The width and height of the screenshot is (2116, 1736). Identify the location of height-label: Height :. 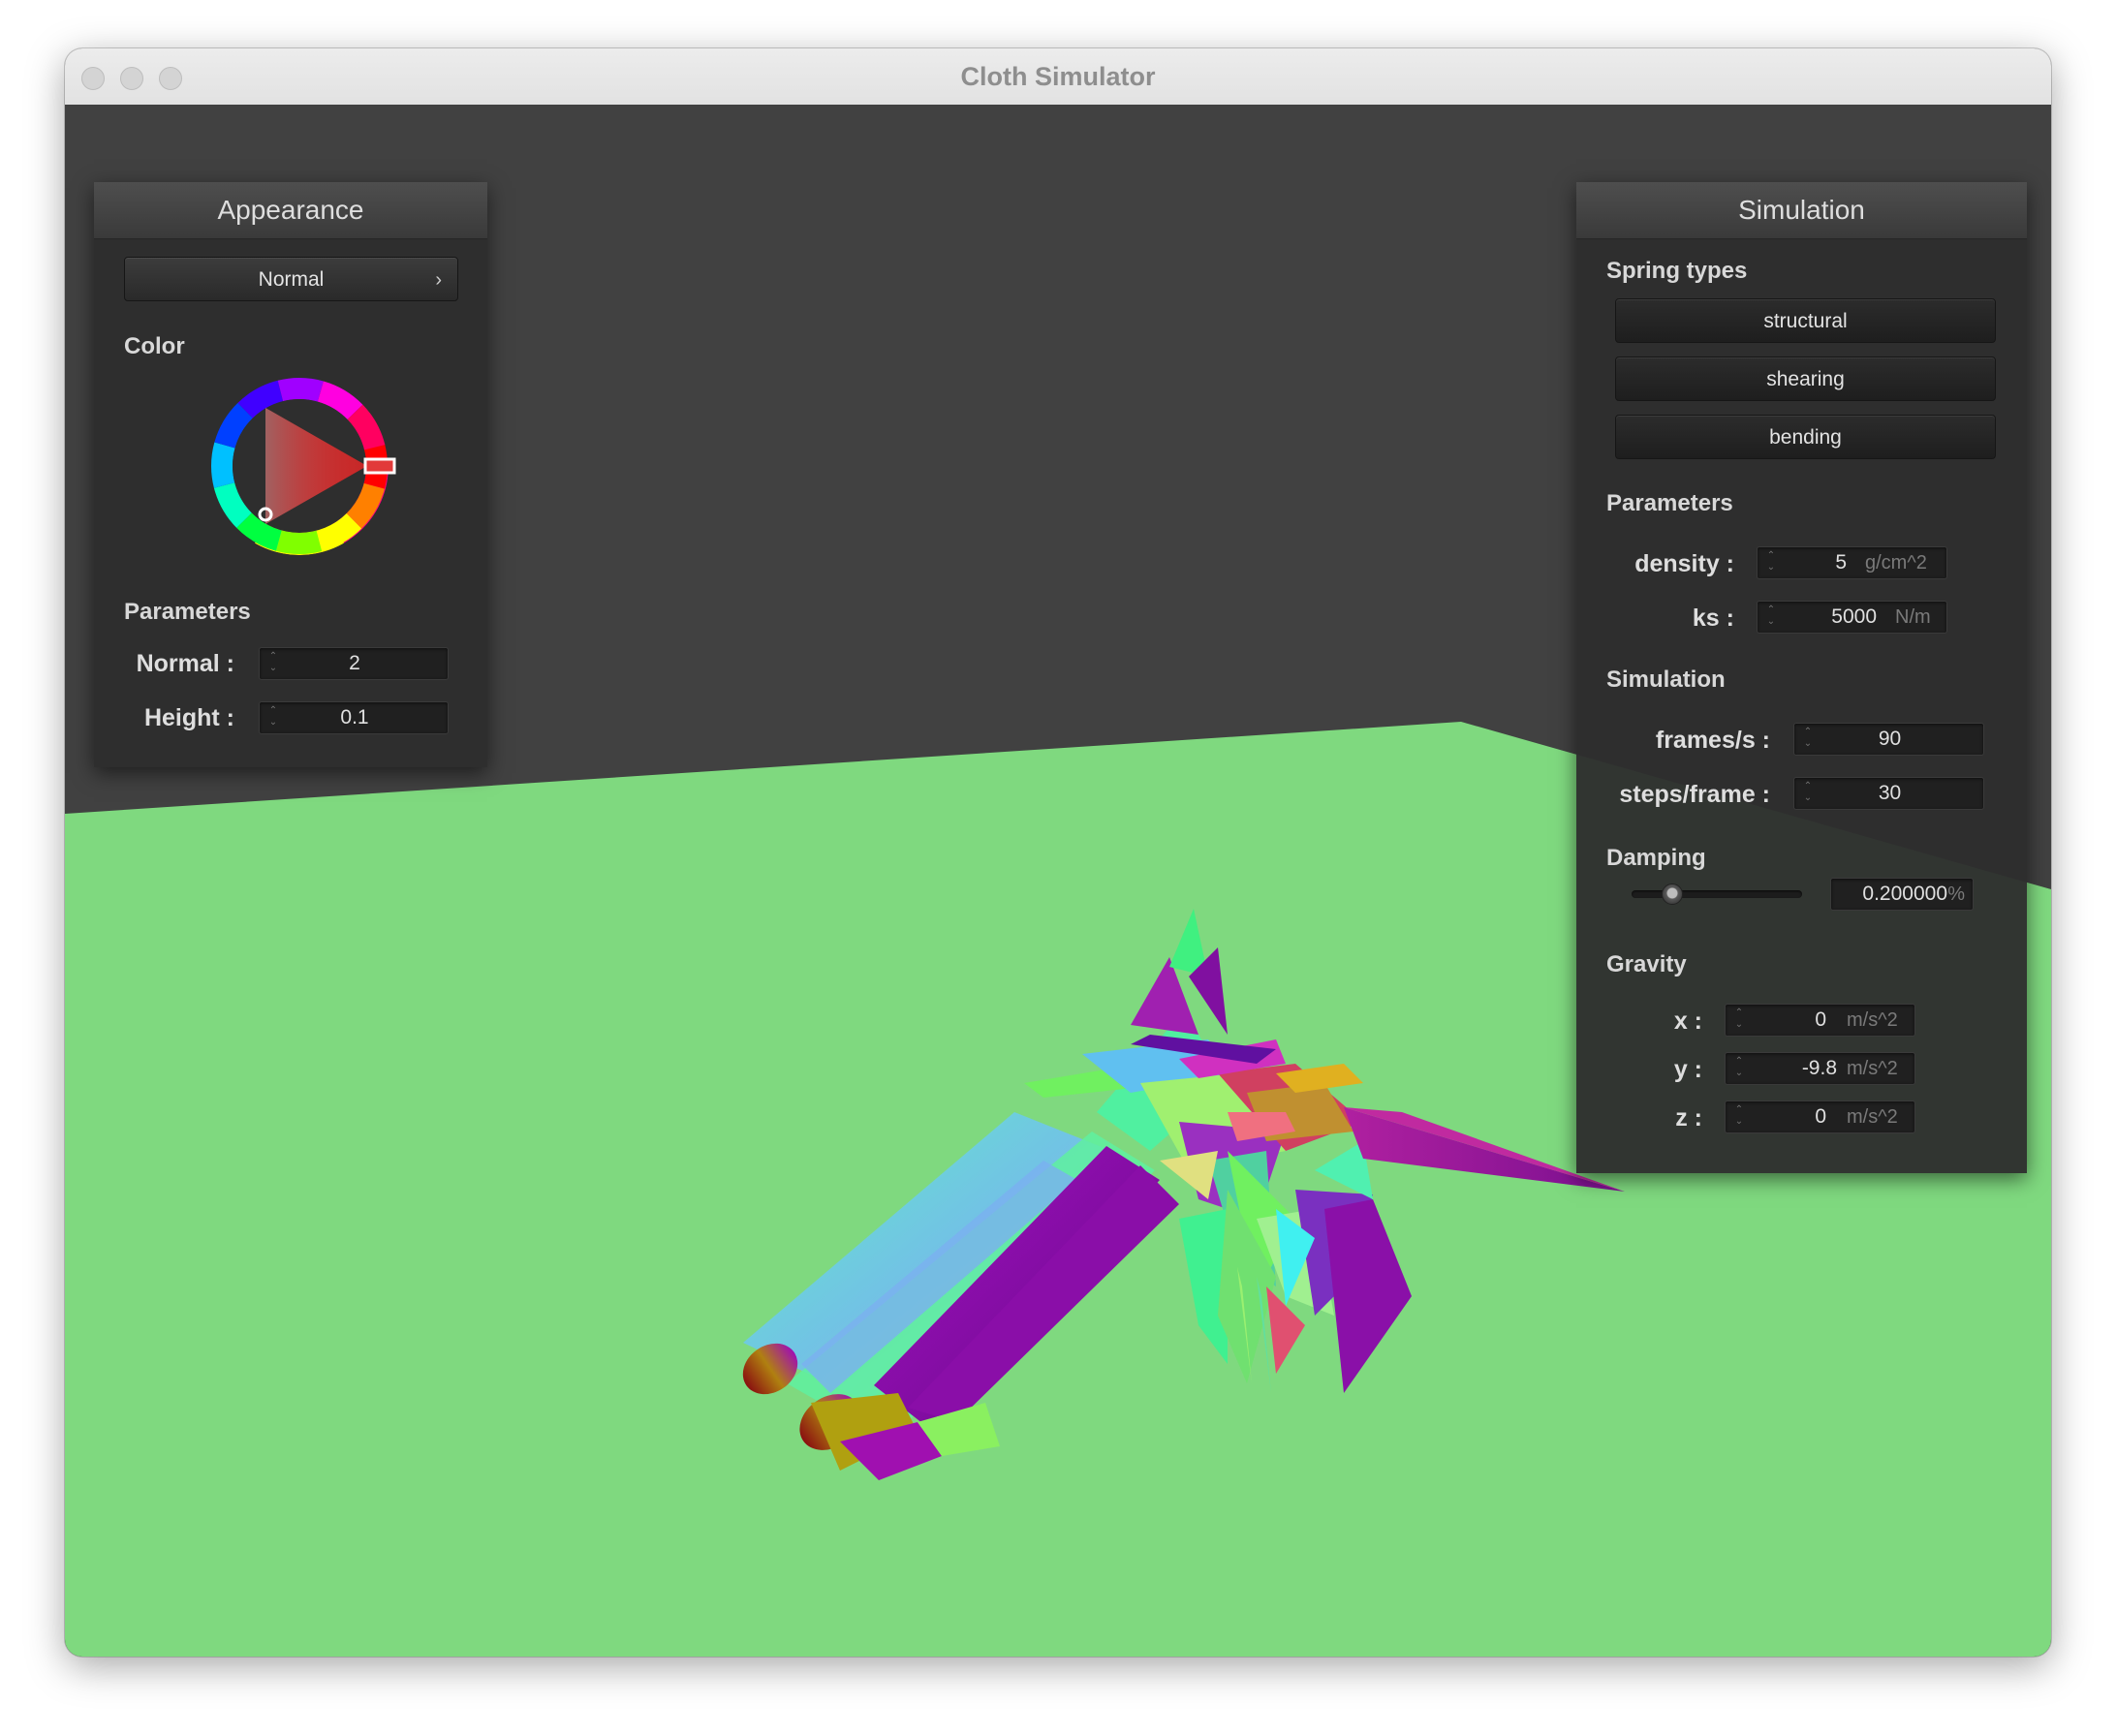
(189, 717).